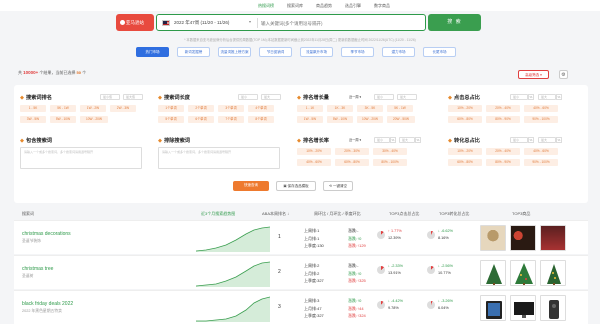 This screenshot has height=324, width=600. I want to click on reset-button: ⟲ 一键清空, so click(338, 186).